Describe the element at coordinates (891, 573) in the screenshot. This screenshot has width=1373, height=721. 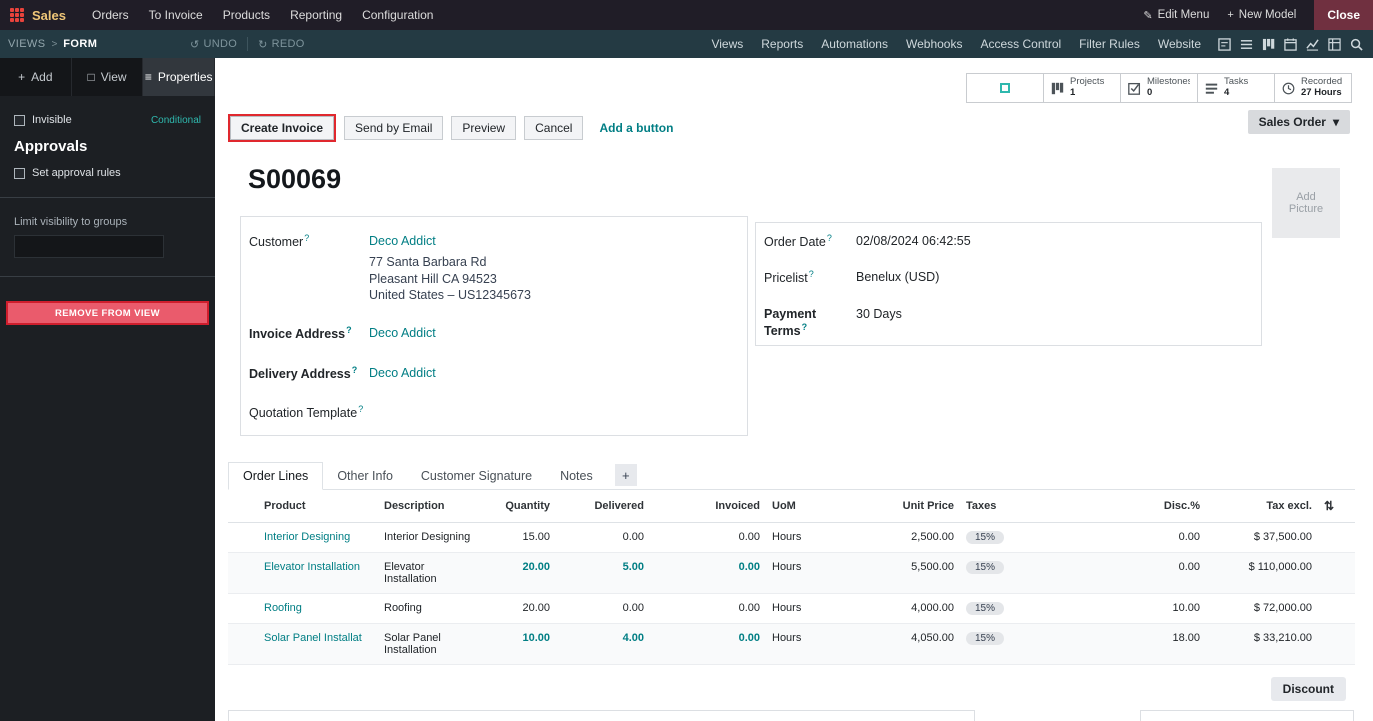
I see `unit-price-cell: 5,500.00` at that location.